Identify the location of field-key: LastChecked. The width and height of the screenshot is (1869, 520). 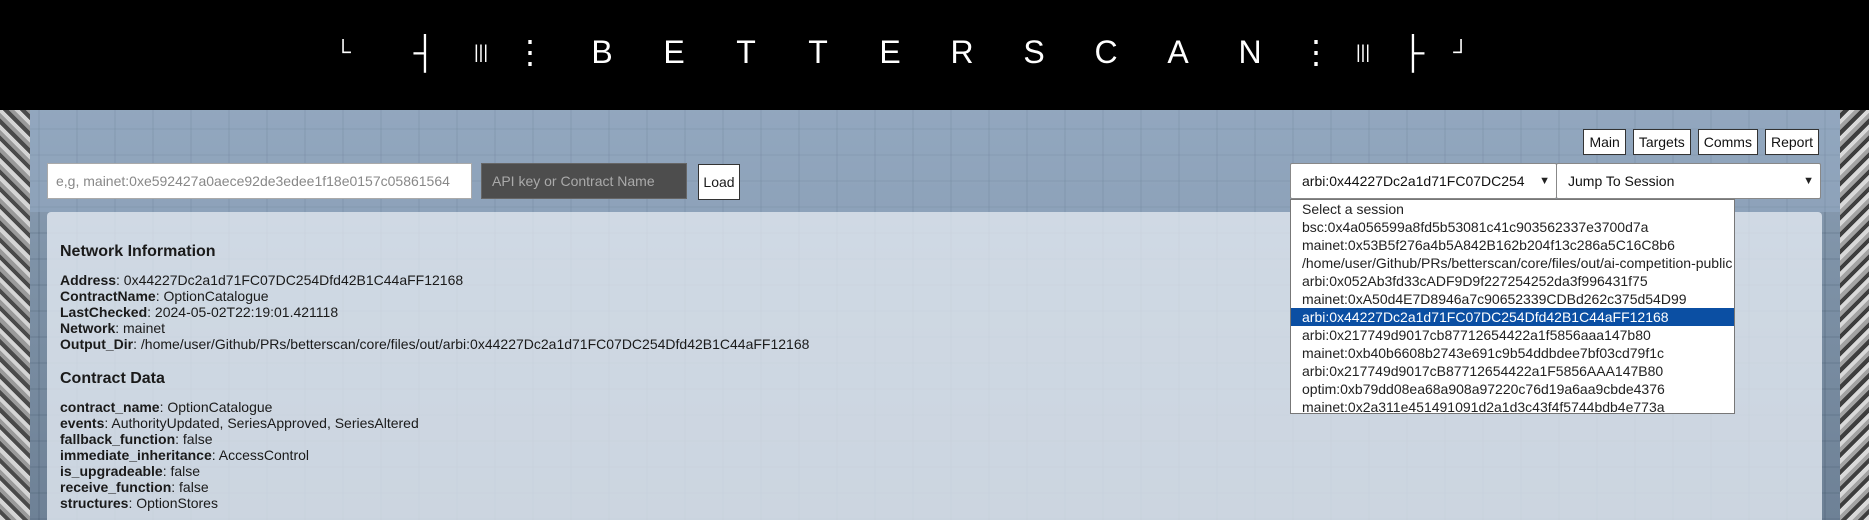
(104, 312).